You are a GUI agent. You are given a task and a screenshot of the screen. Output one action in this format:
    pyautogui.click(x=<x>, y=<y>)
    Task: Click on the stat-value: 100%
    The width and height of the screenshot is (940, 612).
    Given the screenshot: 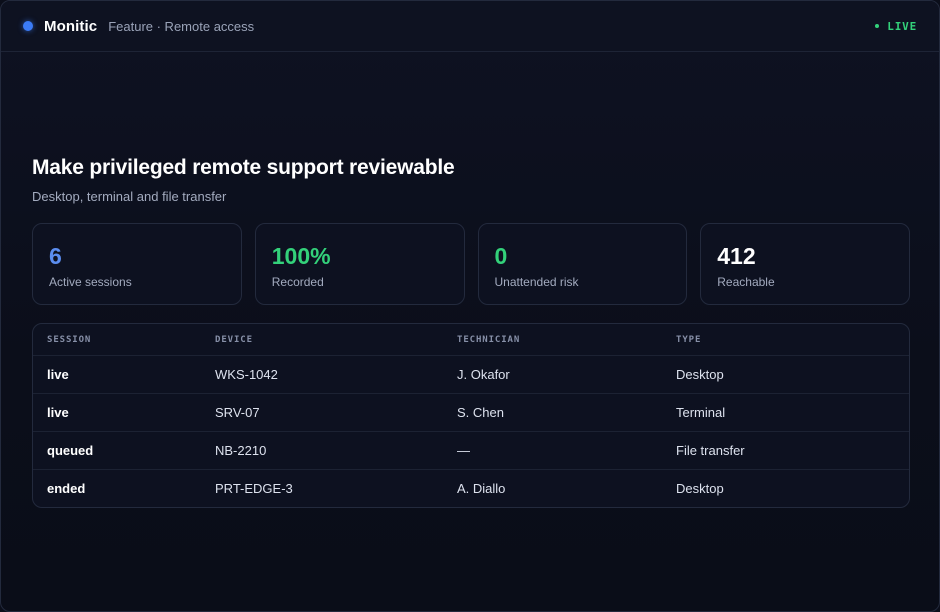 What is the action you would take?
    pyautogui.click(x=301, y=256)
    